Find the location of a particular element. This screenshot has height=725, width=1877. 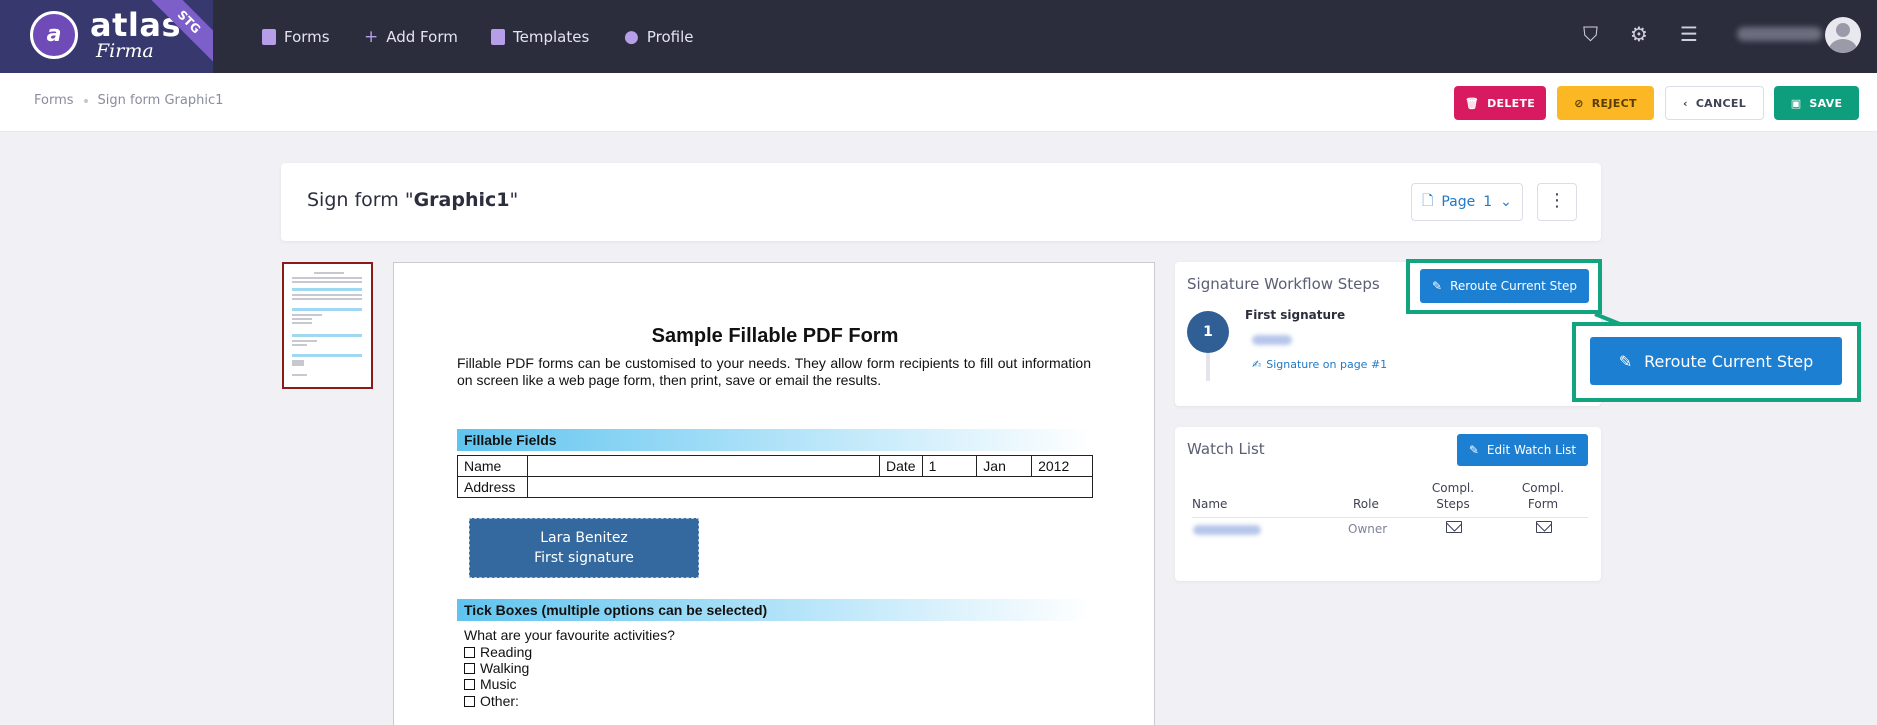

col-compl-steps: Compl. Steps is located at coordinates (1453, 496).